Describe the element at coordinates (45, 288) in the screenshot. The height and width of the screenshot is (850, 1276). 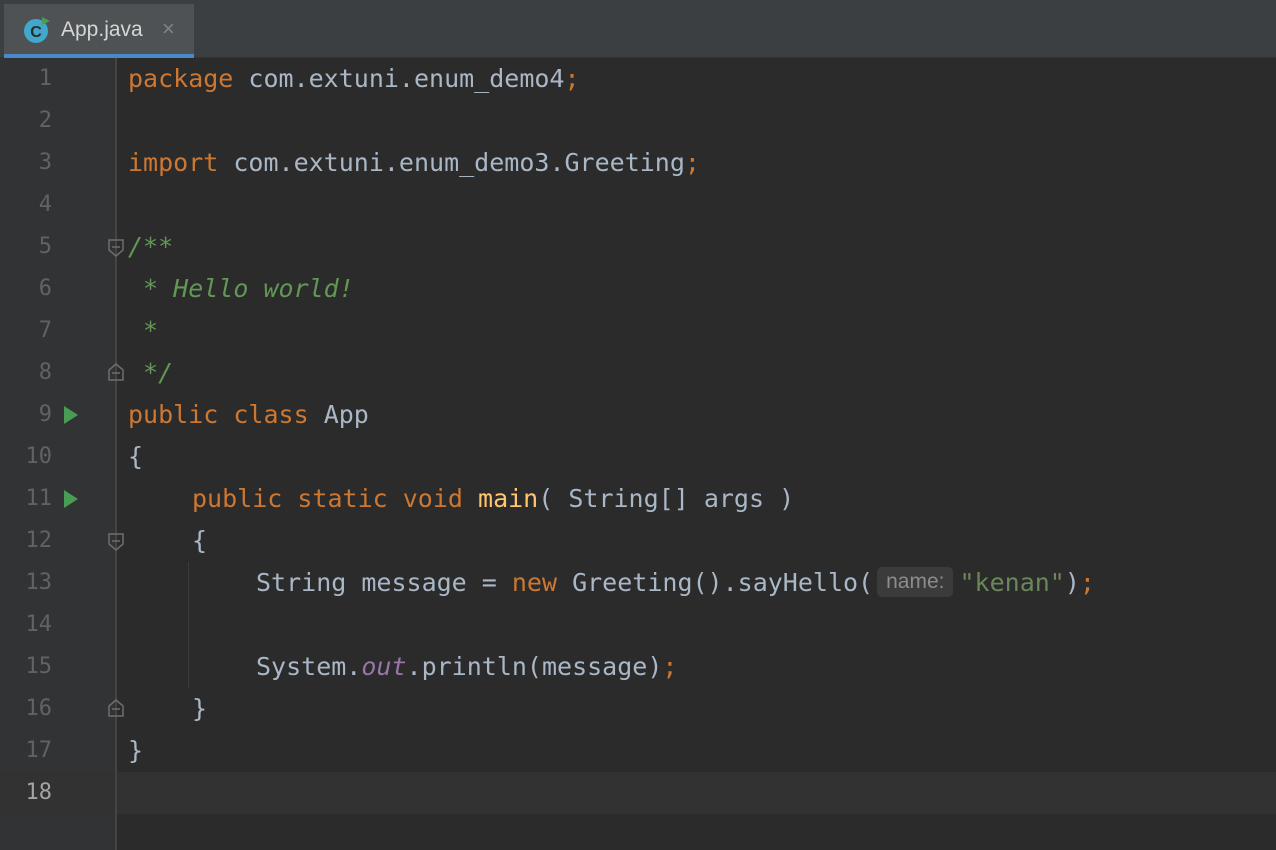
I see `line-number: 6` at that location.